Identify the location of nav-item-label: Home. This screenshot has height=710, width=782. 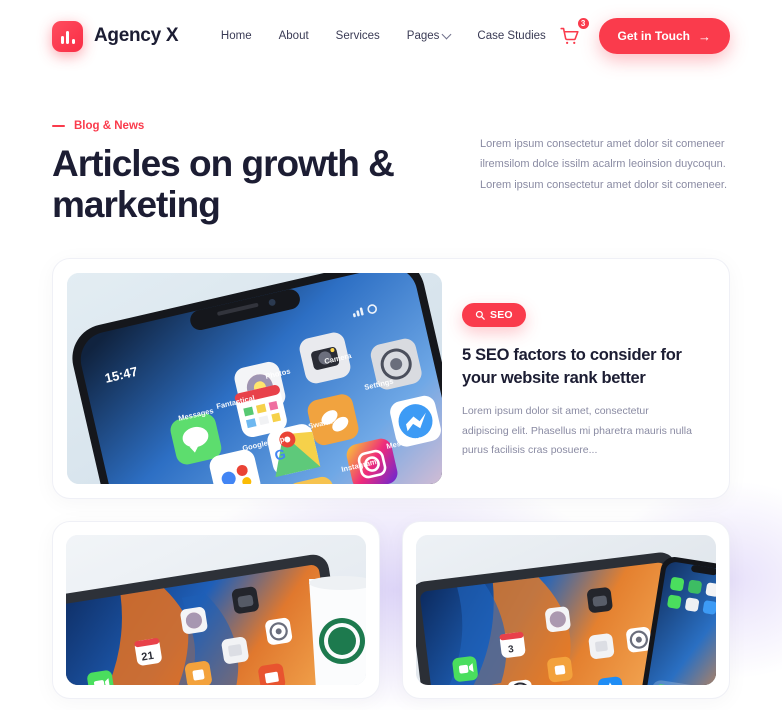
(236, 36).